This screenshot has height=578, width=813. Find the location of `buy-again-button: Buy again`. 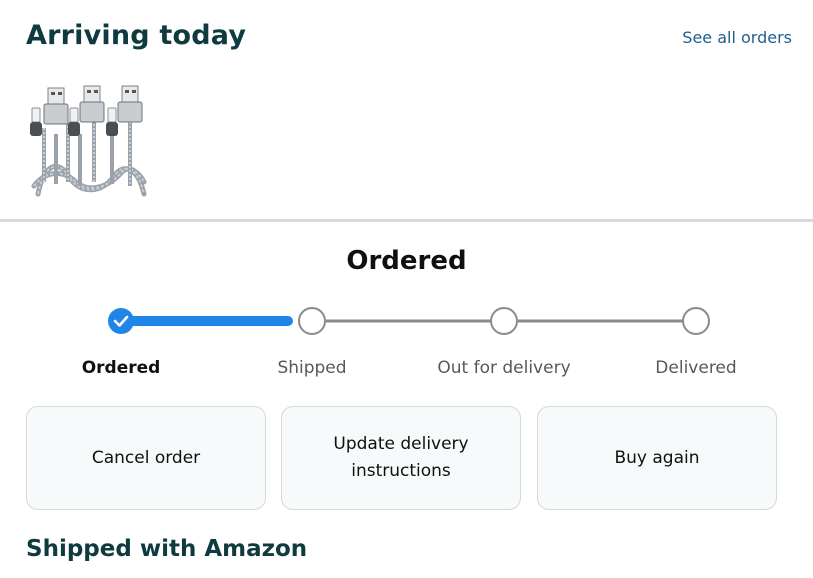

buy-again-button: Buy again is located at coordinates (657, 458).